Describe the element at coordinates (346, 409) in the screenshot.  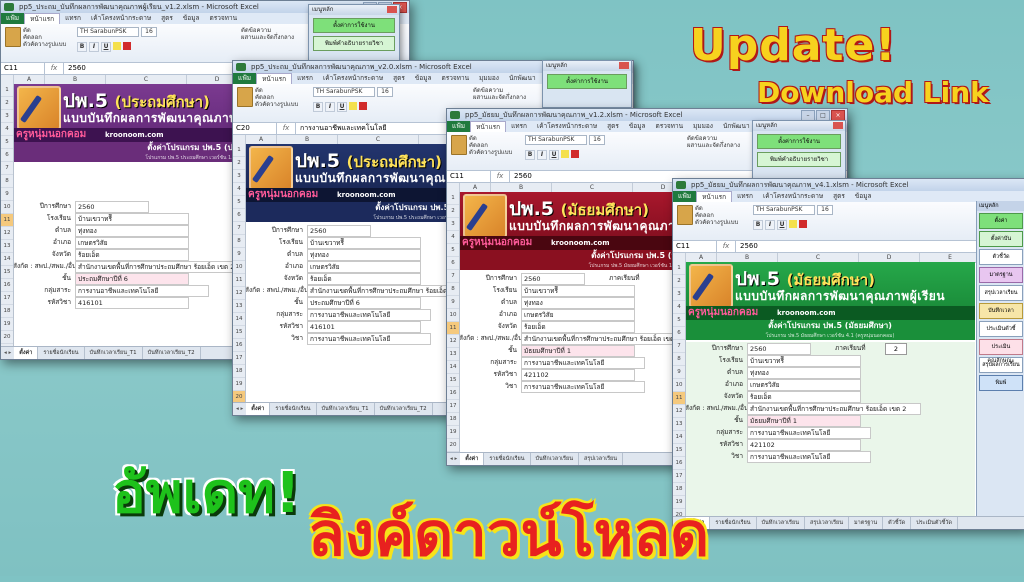
I see `sheet-tab: บันทึกเวลาเรียน_T1` at that location.